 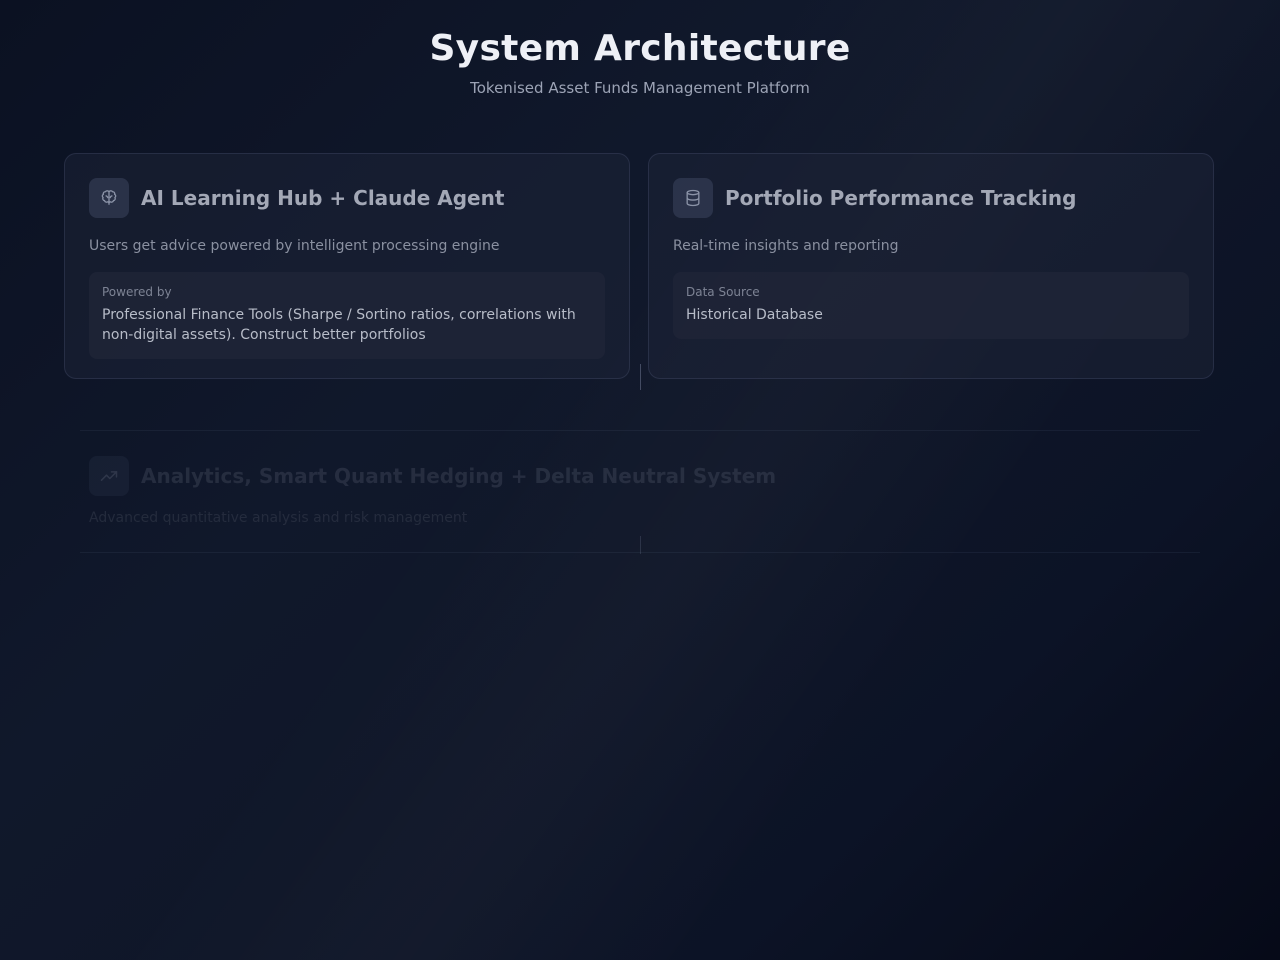 What do you see at coordinates (723, 292) in the screenshot?
I see `data-source-label: Data Source` at bounding box center [723, 292].